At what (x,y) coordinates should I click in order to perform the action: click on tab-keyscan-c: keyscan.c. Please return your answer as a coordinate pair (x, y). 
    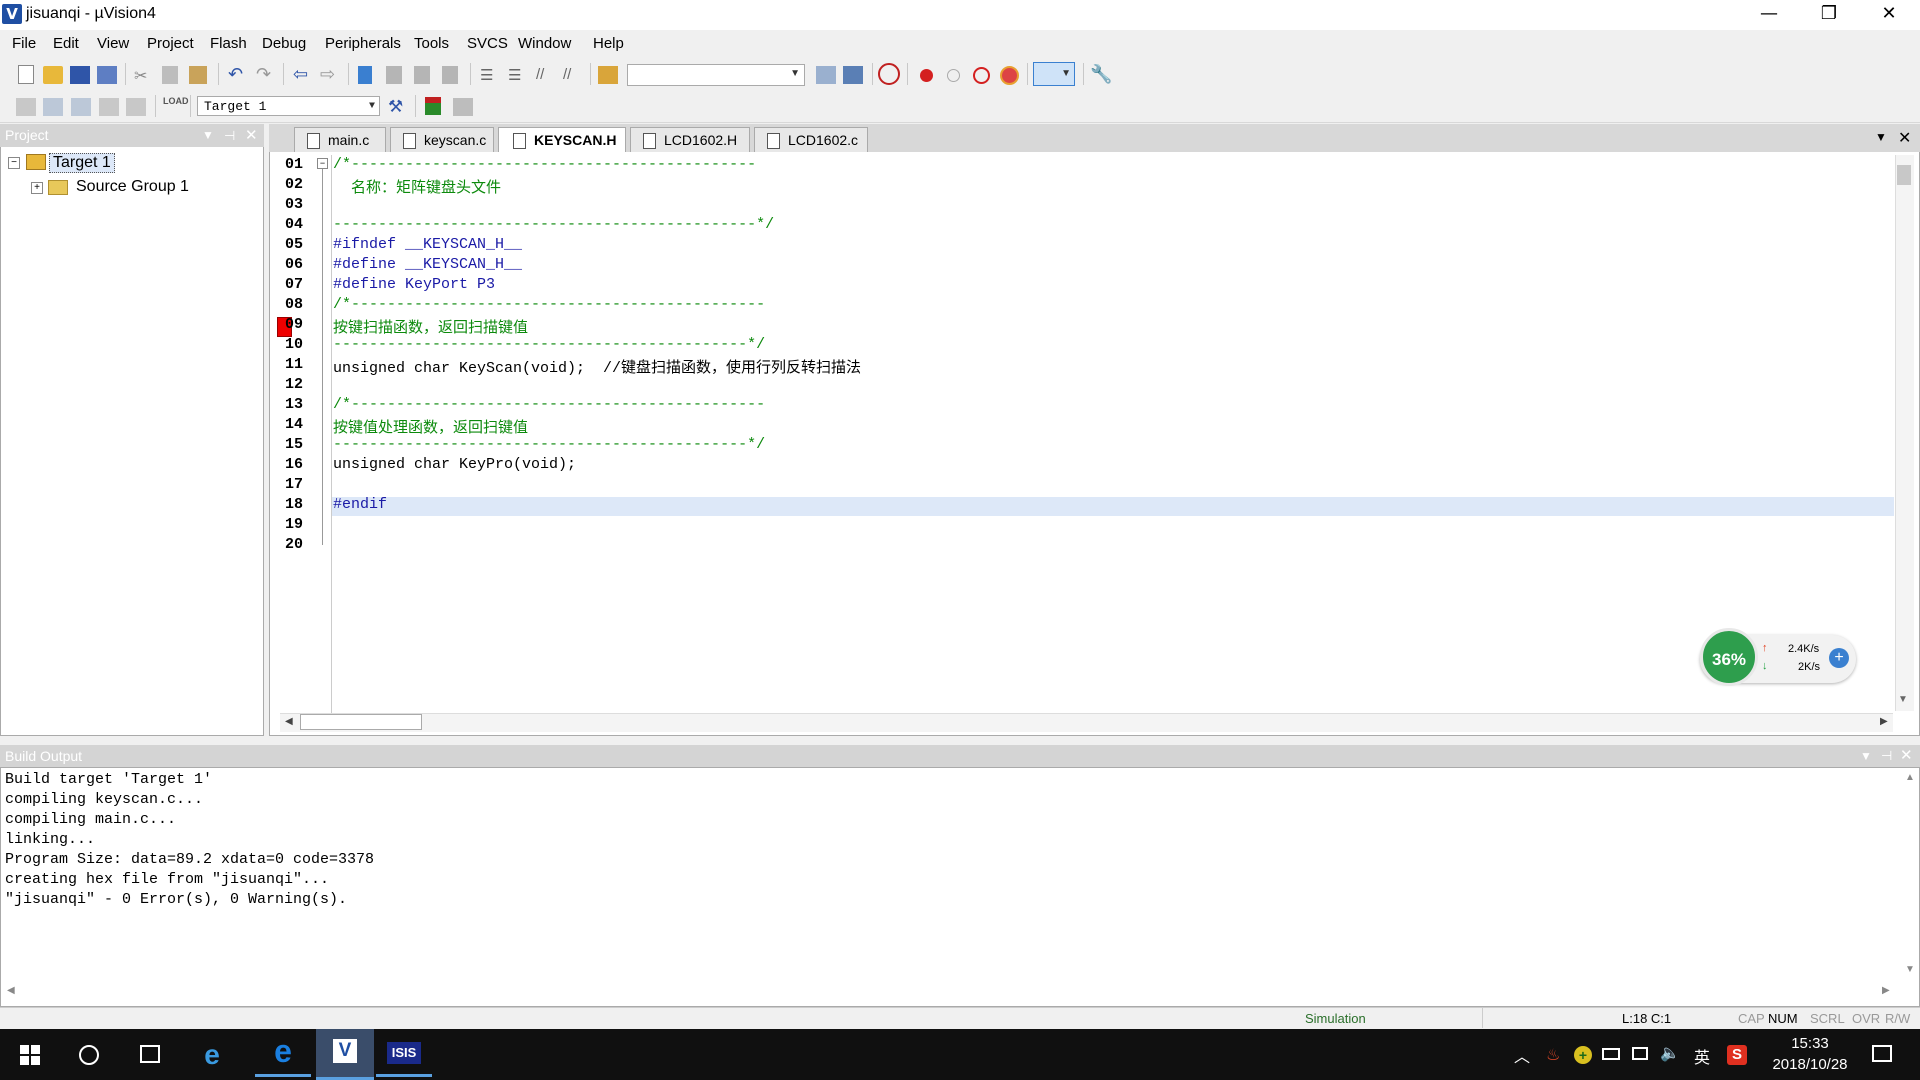
    Looking at the image, I should click on (442, 139).